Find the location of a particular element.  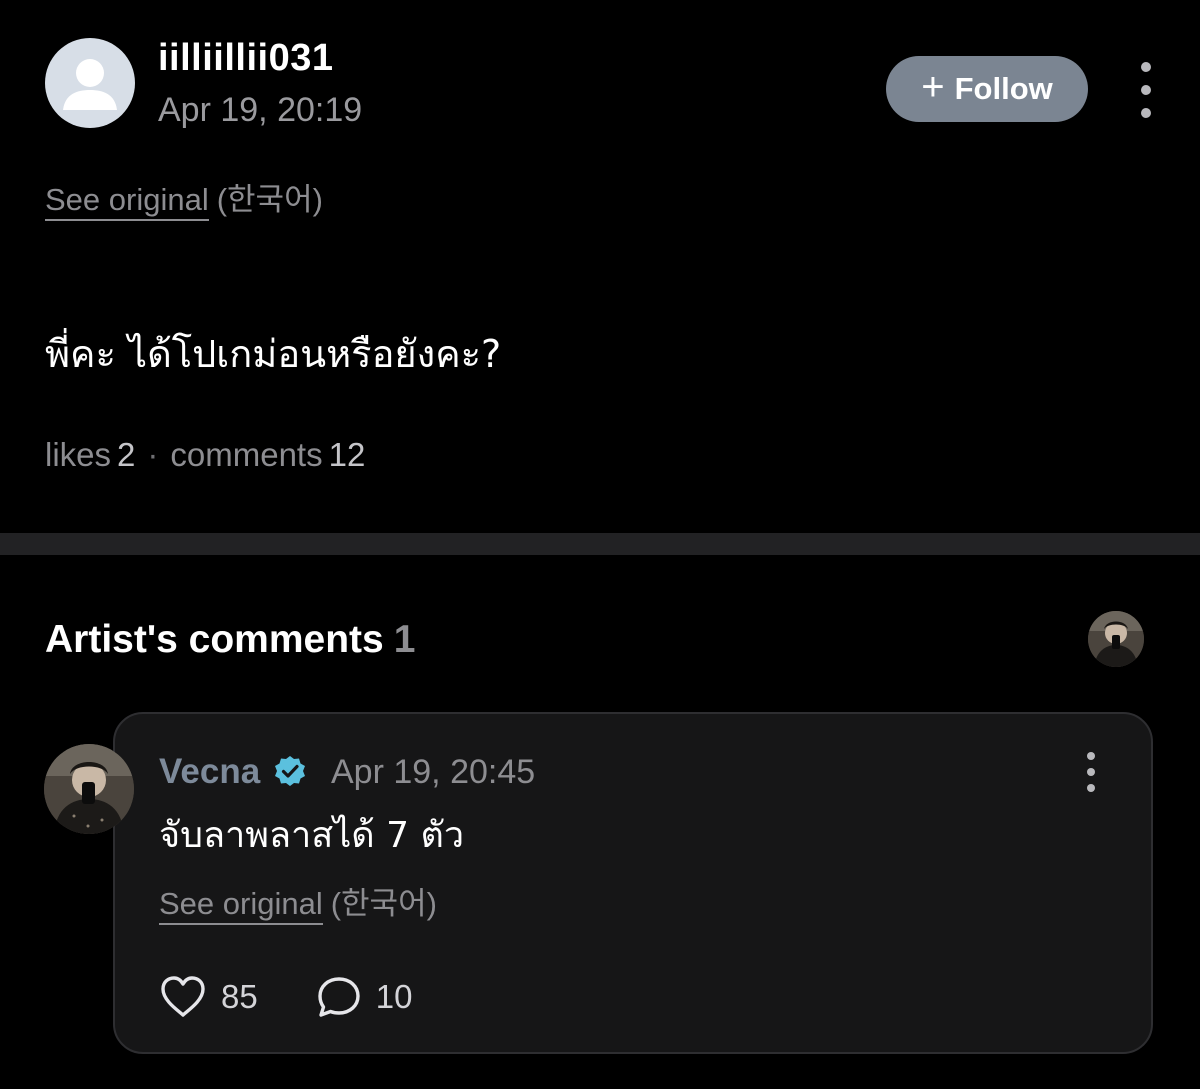

section-divider is located at coordinates (600, 544).